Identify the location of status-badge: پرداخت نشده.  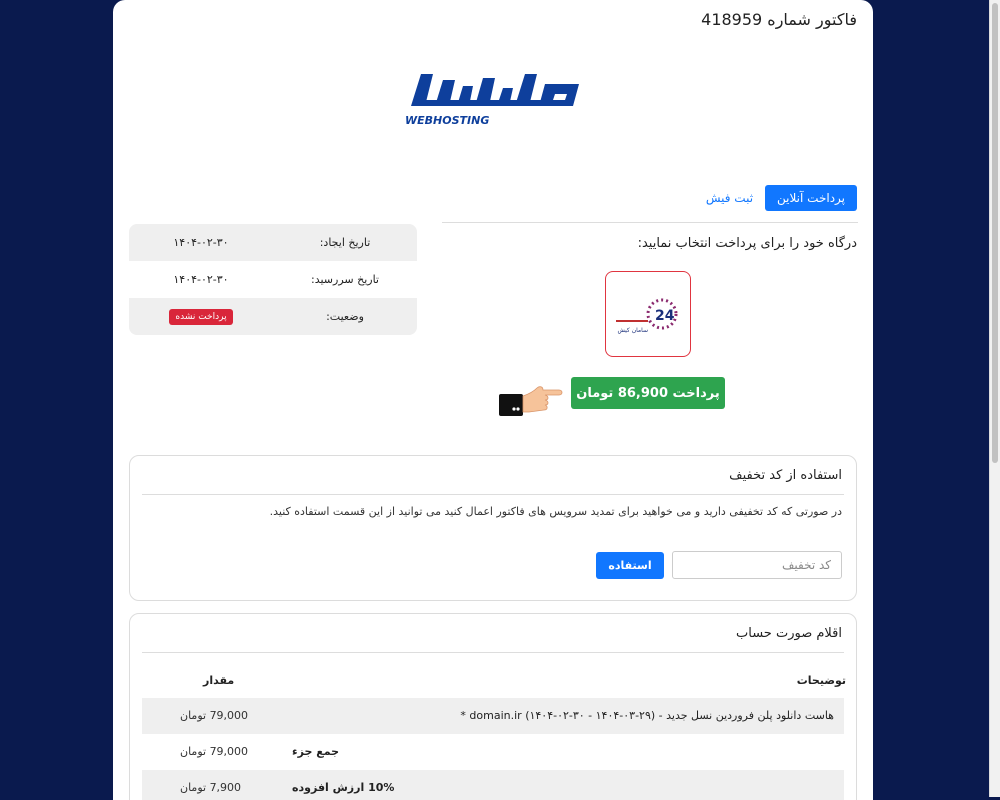
(201, 316).